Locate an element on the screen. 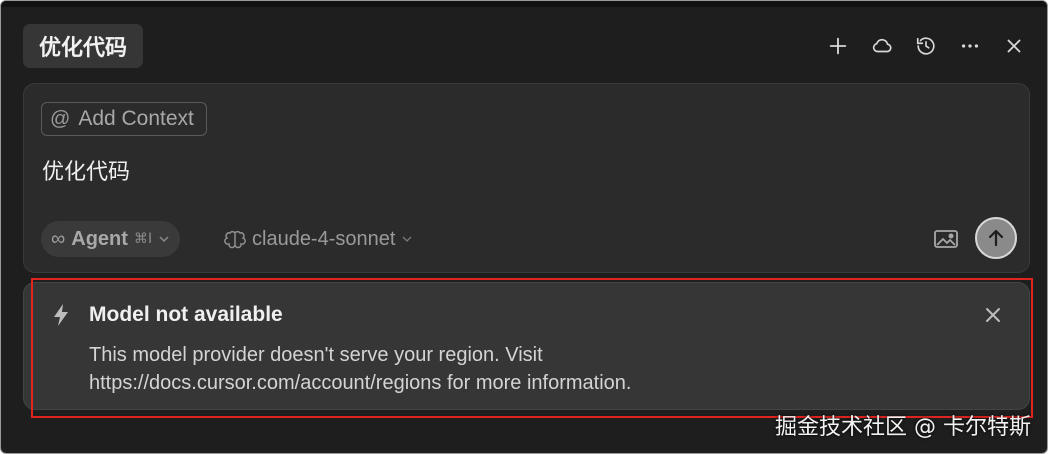 This screenshot has height=454, width=1048. lightning-icon is located at coordinates (61, 315).